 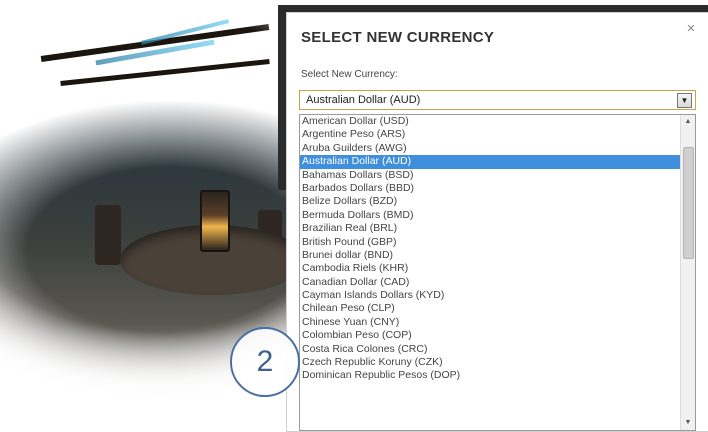 I want to click on currency-option: Chinese Yuan (CNY), so click(x=497, y=322).